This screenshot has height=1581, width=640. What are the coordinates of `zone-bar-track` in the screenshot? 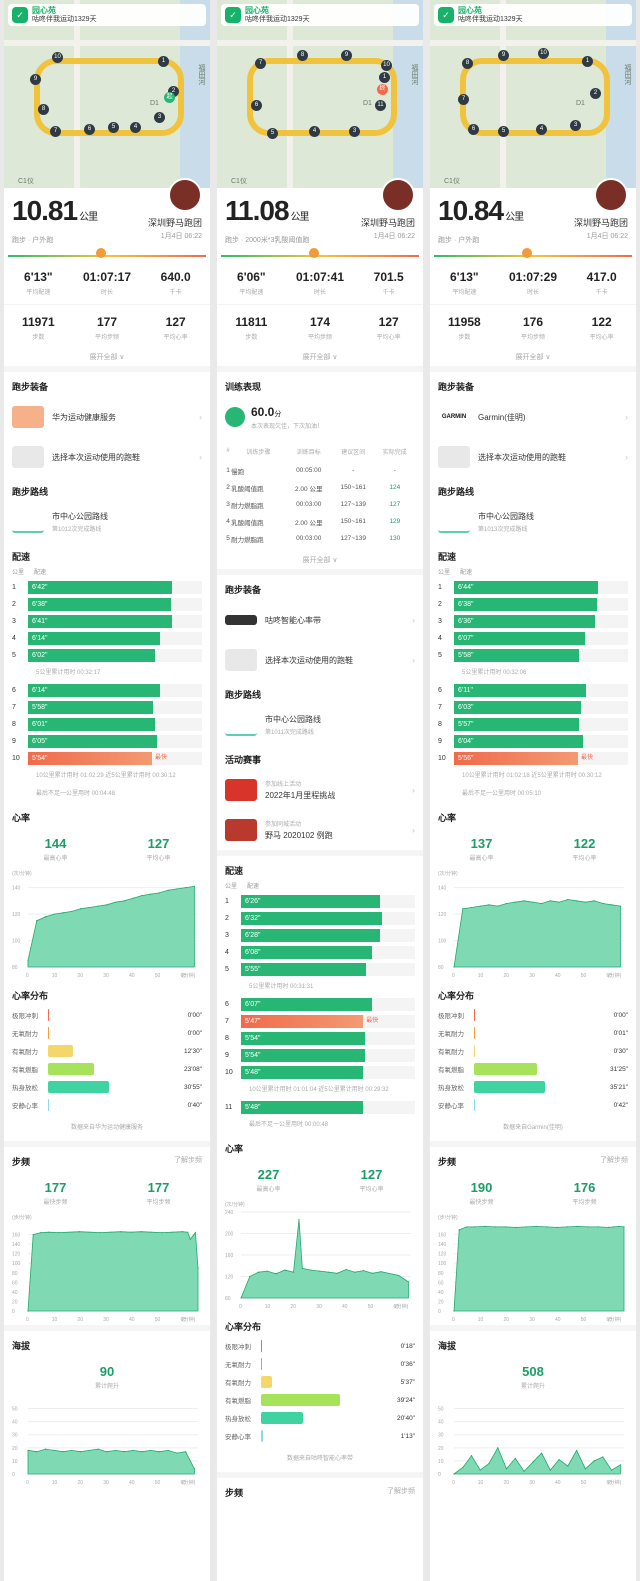 It's located at (536, 1105).